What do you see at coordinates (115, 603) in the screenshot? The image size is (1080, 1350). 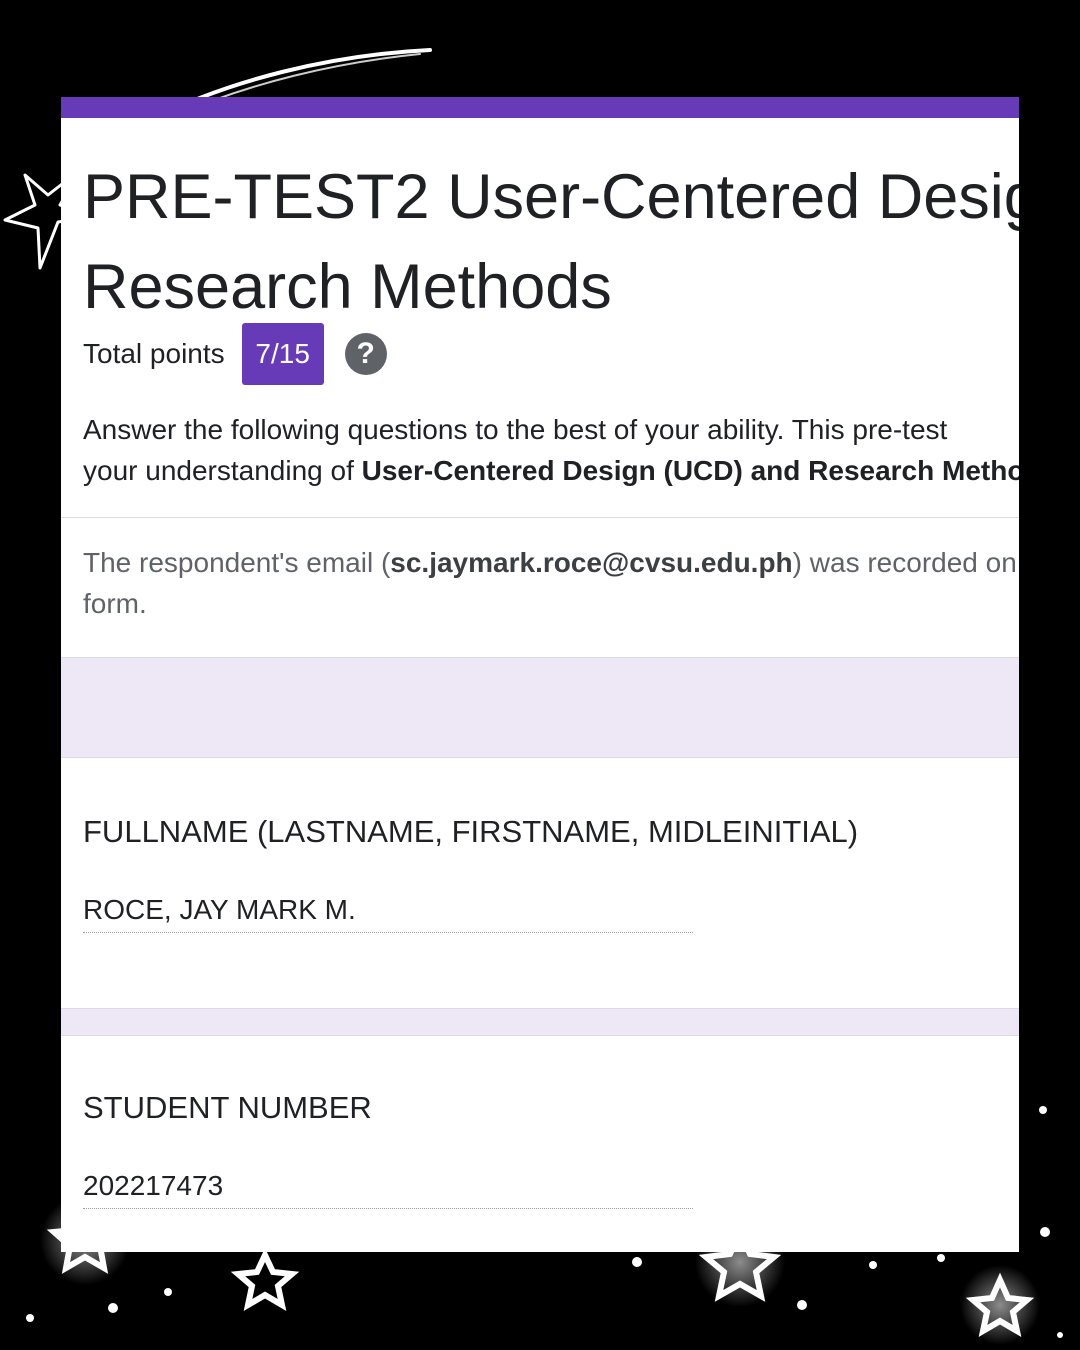 I see `email-note-line-2: form.` at bounding box center [115, 603].